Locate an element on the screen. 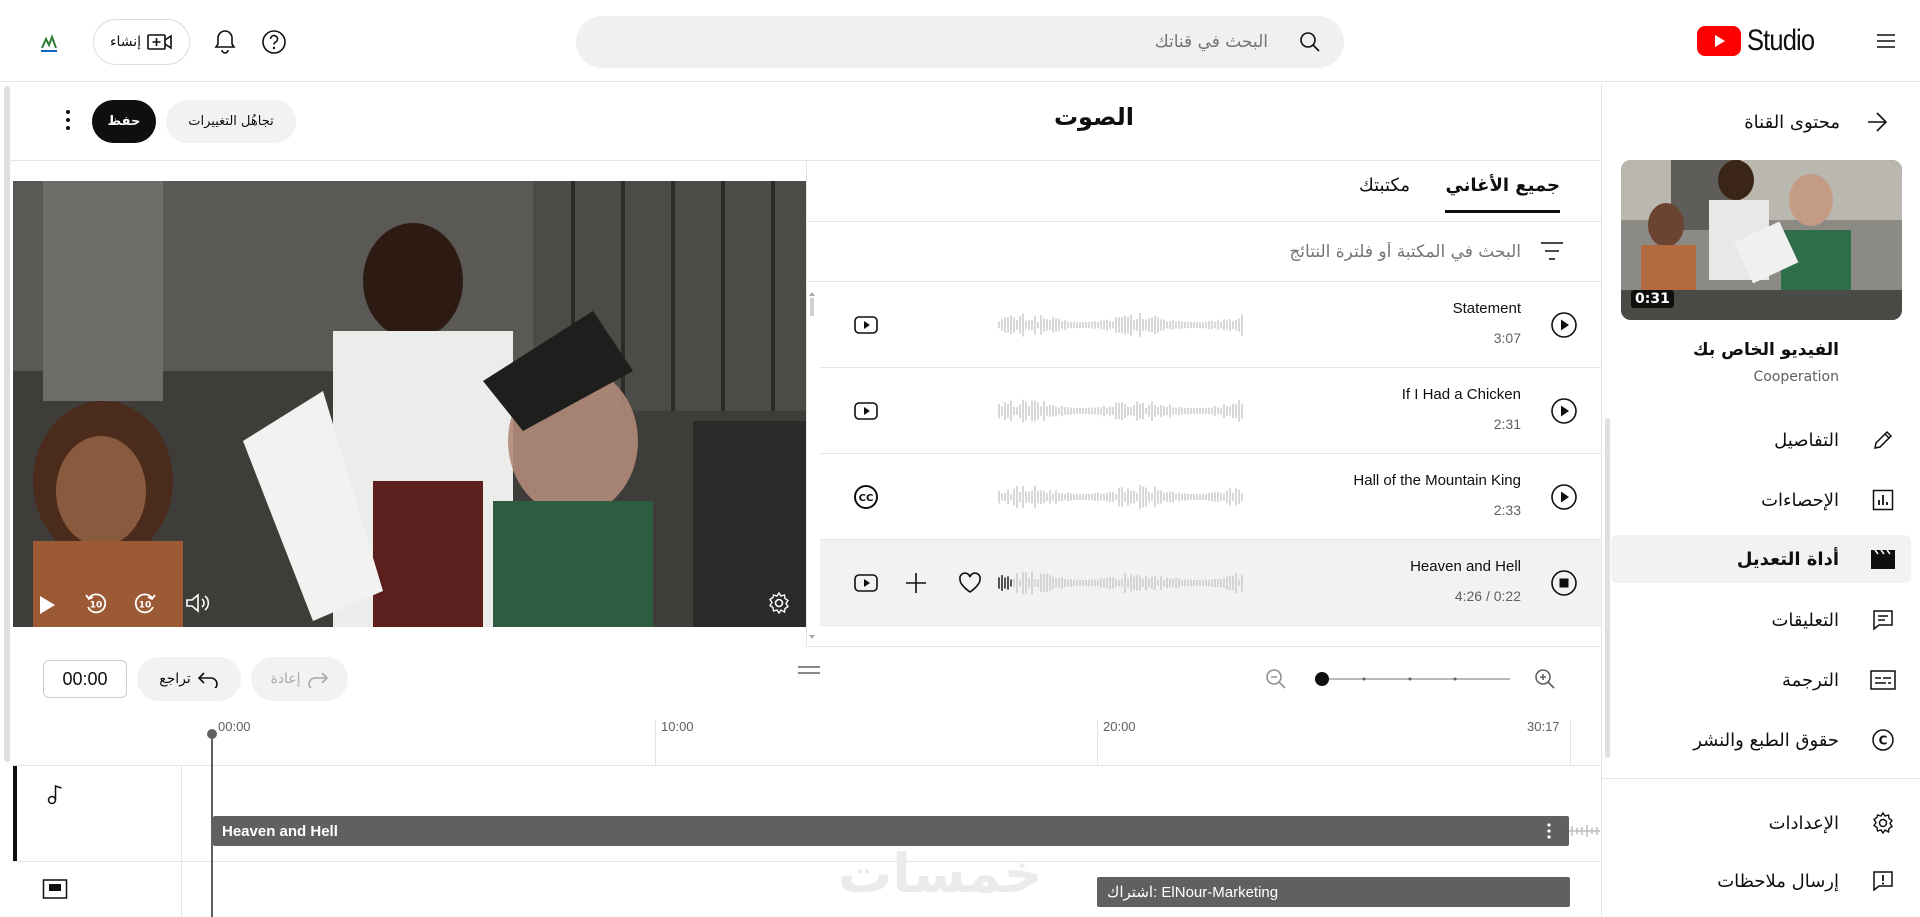 This screenshot has width=1920, height=917. editor-icon is located at coordinates (1883, 559).